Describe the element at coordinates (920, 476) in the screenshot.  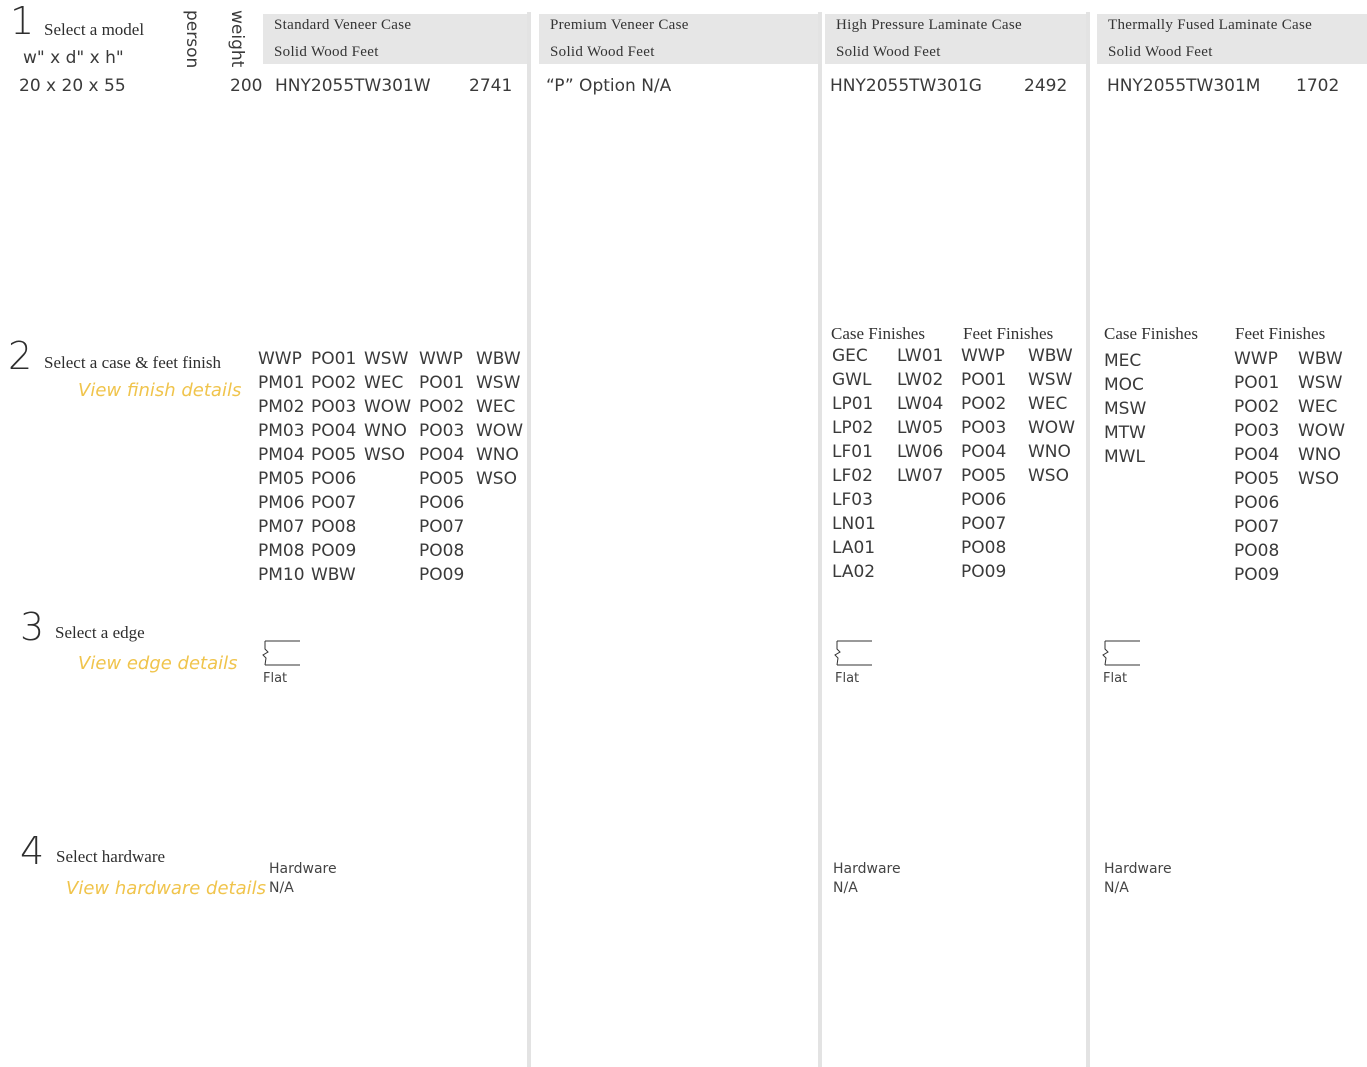
I see `finish-code: LW07` at that location.